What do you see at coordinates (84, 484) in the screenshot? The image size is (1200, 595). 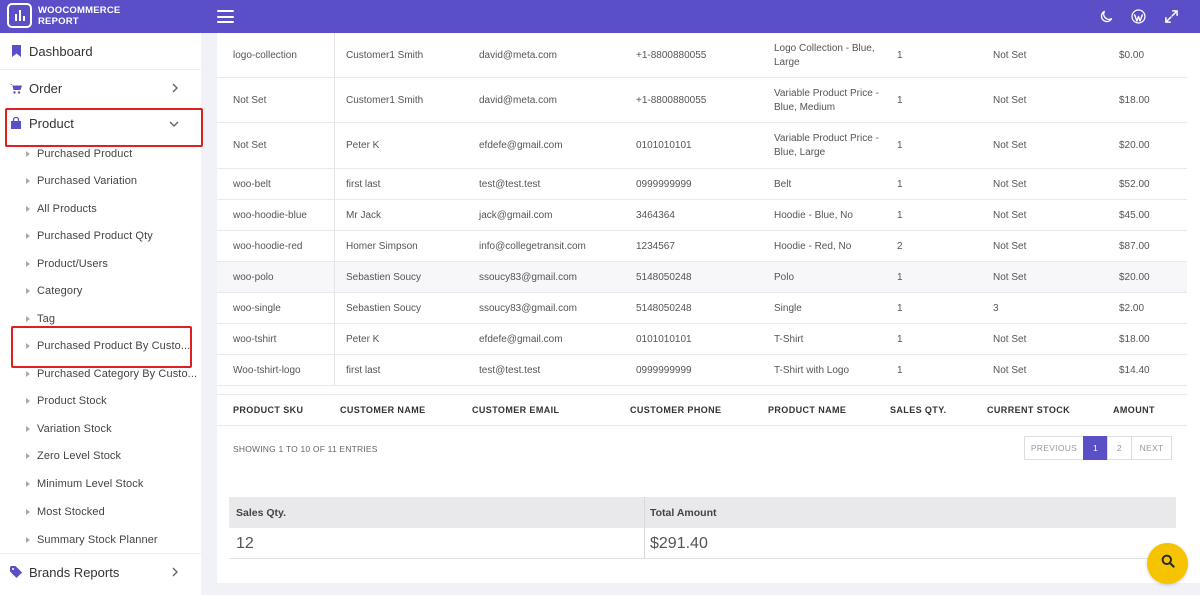 I see `sidebar-subitem: Minimum Level Stock` at bounding box center [84, 484].